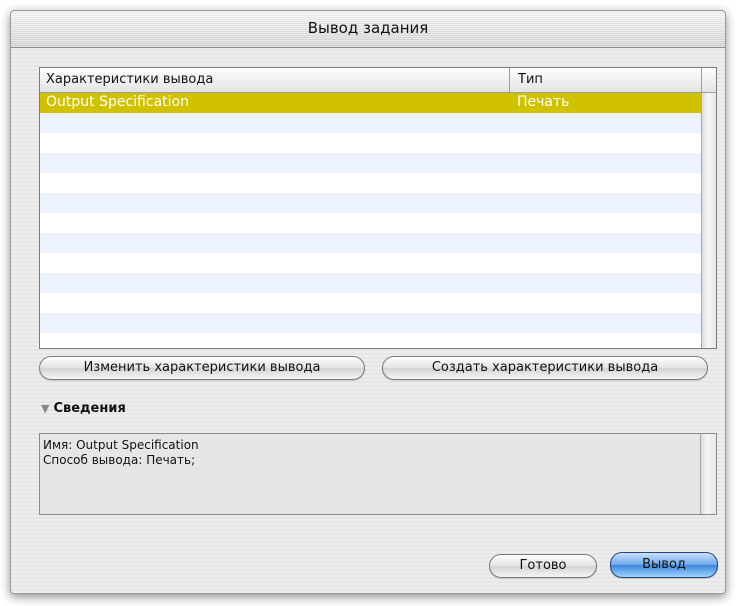 Image resolution: width=736 pixels, height=606 pixels. Describe the element at coordinates (543, 566) in the screenshot. I see `done-button: Готово` at that location.